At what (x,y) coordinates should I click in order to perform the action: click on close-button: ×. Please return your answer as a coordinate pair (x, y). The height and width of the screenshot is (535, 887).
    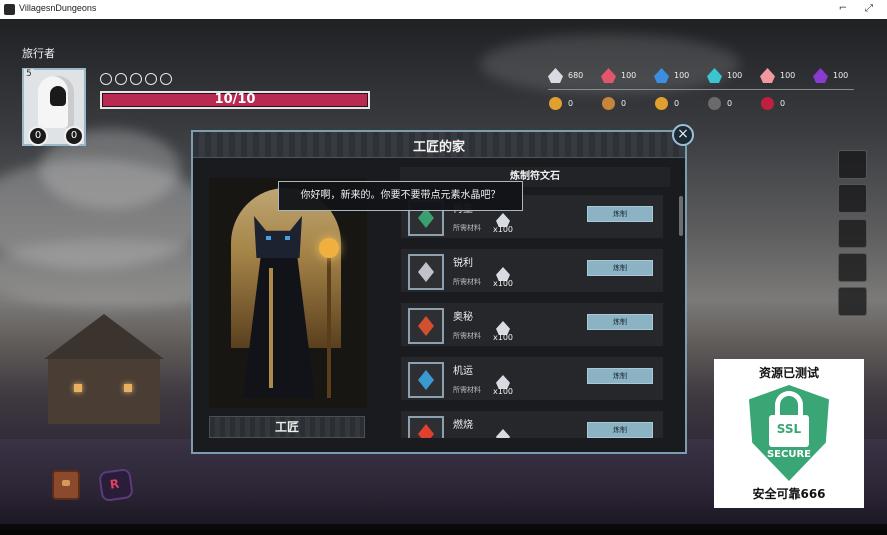
    Looking at the image, I should click on (683, 135).